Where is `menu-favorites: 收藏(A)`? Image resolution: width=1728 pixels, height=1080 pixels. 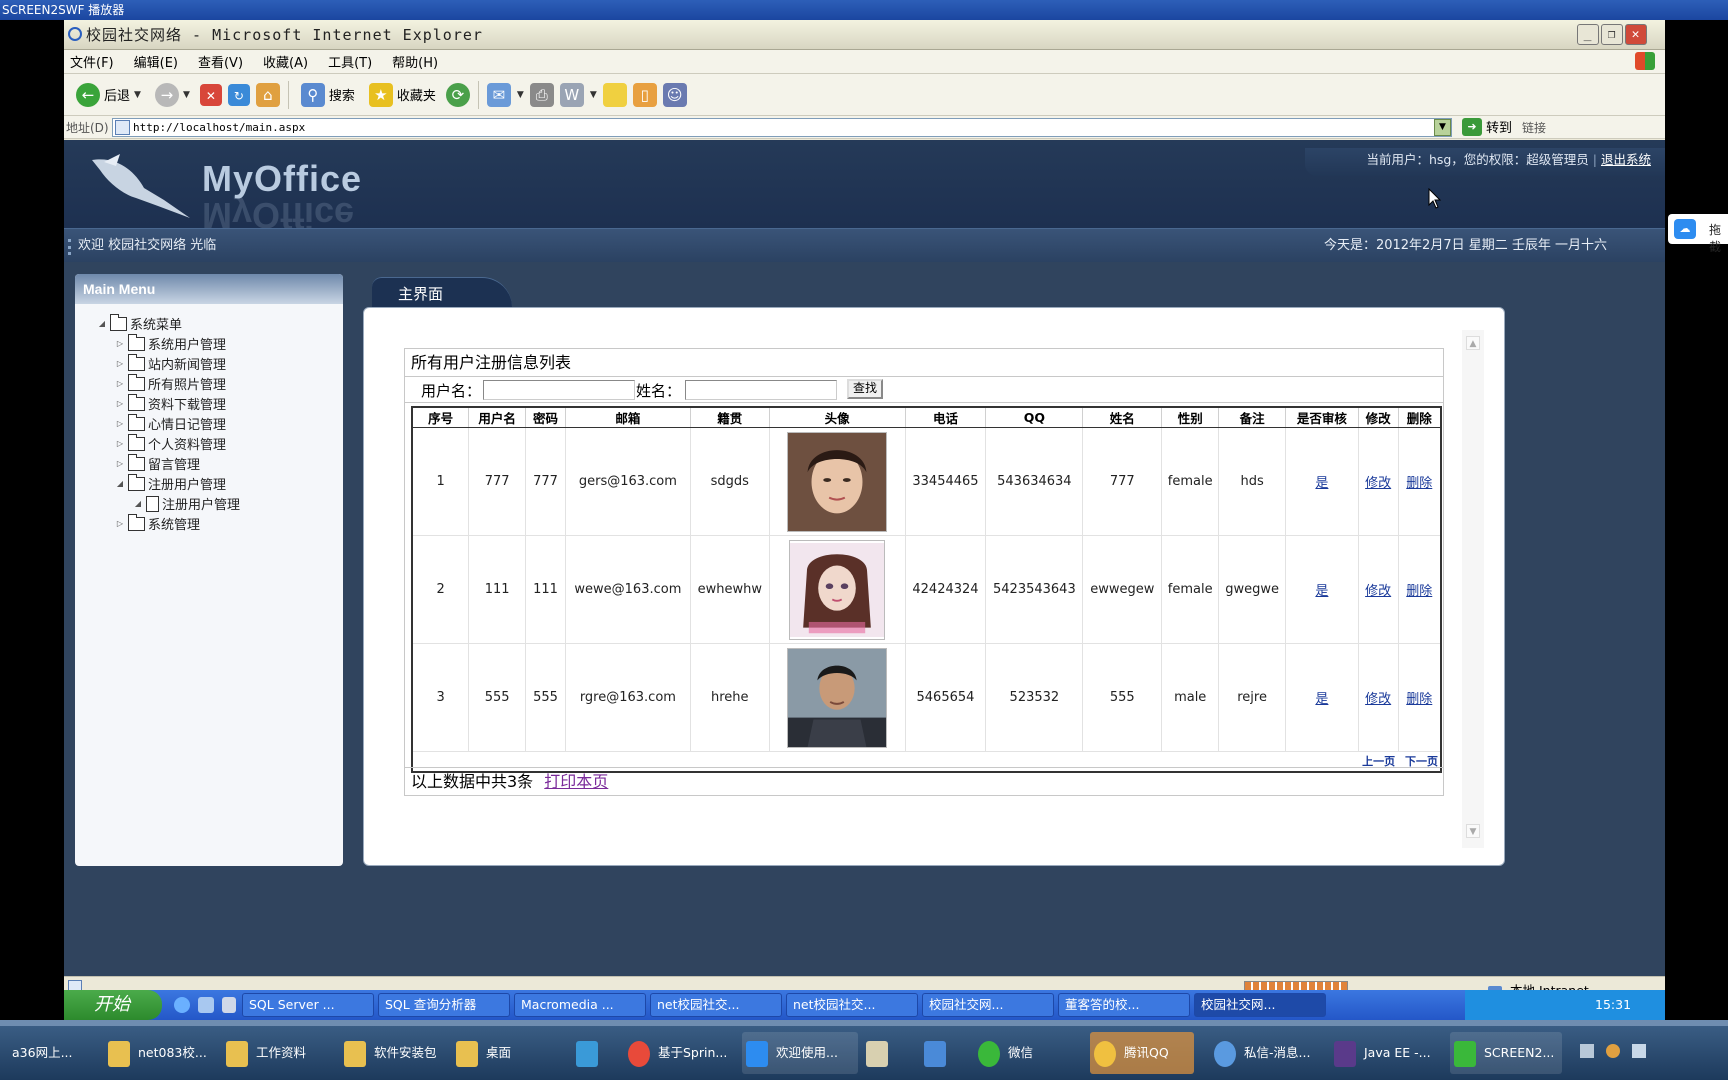
menu-favorites: 收藏(A) is located at coordinates (285, 61).